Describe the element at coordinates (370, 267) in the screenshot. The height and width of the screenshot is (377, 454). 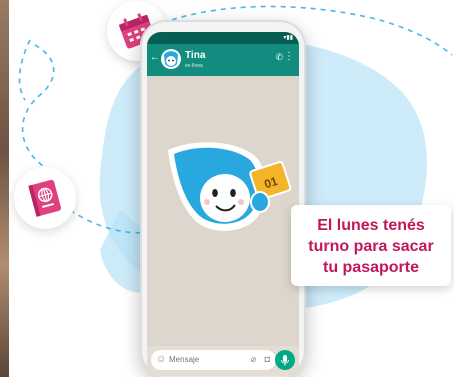
I see `reminder-line-3: tu pasaporte` at that location.